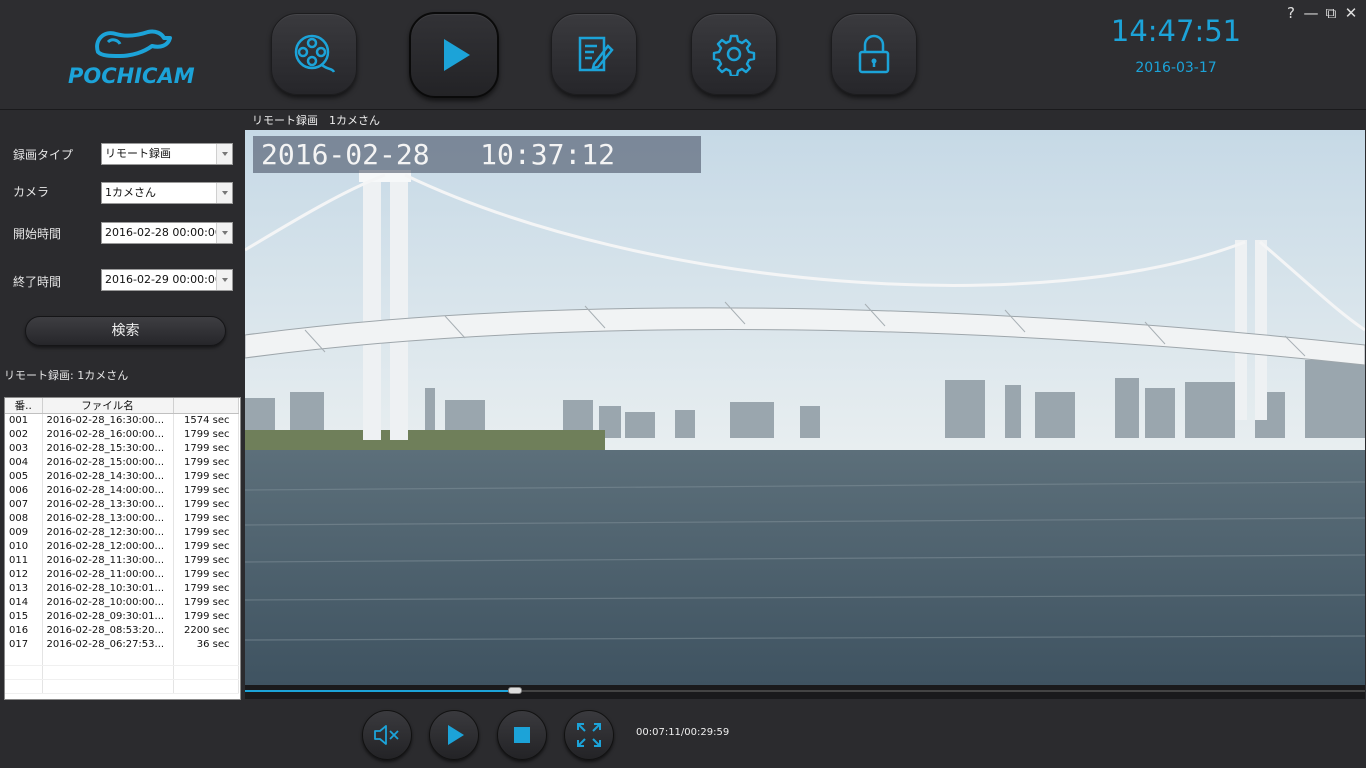 The height and width of the screenshot is (768, 1366). I want to click on minimize-button: —, so click(1311, 13).